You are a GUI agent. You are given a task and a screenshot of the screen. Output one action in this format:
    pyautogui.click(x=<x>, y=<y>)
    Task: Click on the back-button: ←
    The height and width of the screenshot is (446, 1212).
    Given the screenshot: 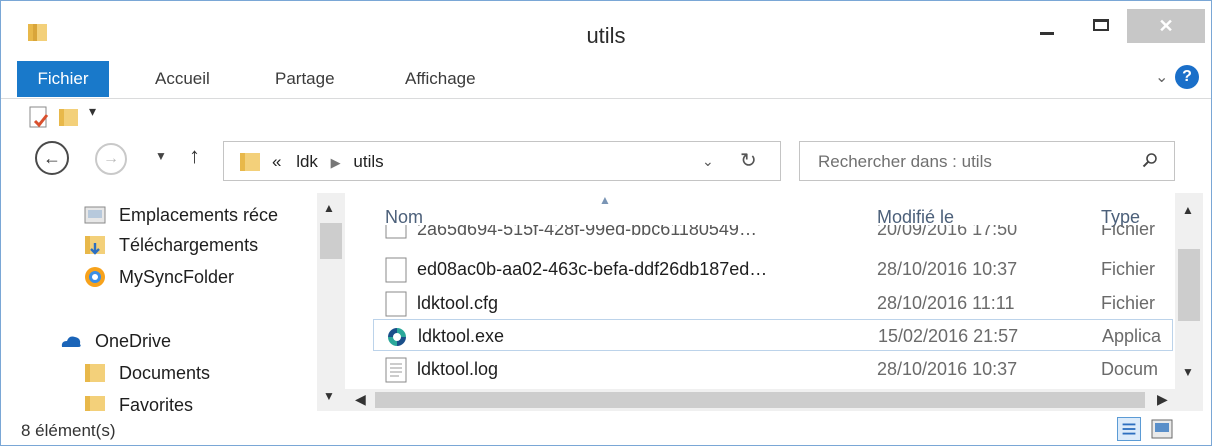 What is the action you would take?
    pyautogui.click(x=52, y=158)
    